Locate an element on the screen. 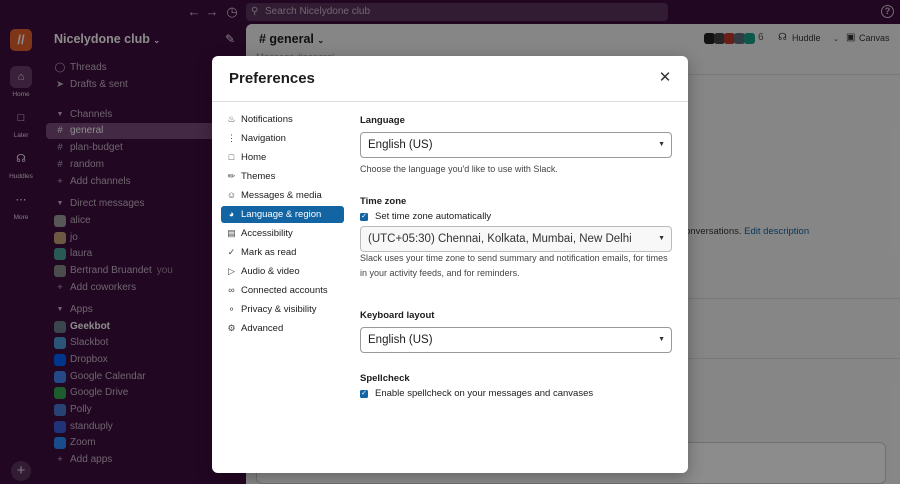 Image resolution: width=900 pixels, height=484 pixels. keyboard-heading: Keyboard layout is located at coordinates (397, 315).